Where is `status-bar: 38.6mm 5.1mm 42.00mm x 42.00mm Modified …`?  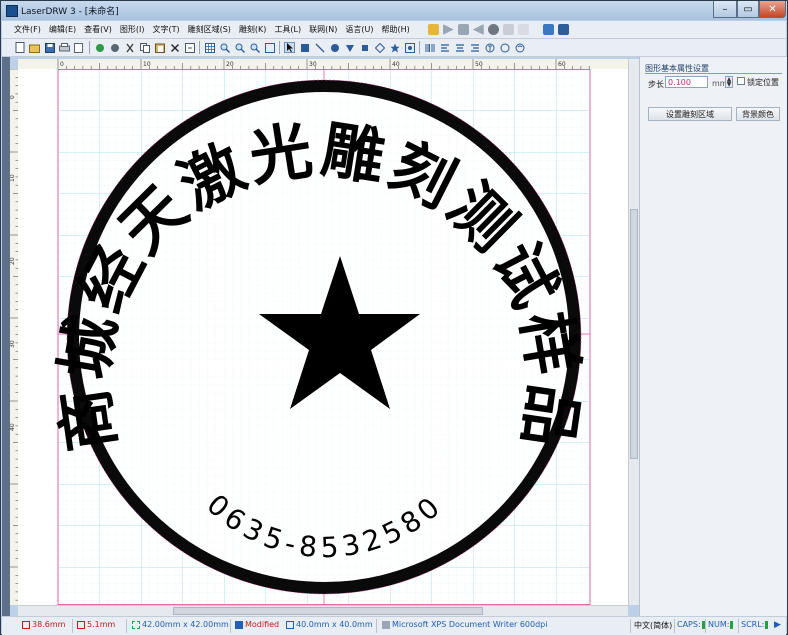
status-bar: 38.6mm 5.1mm 42.00mm x 42.00mm Modified … is located at coordinates (394, 625).